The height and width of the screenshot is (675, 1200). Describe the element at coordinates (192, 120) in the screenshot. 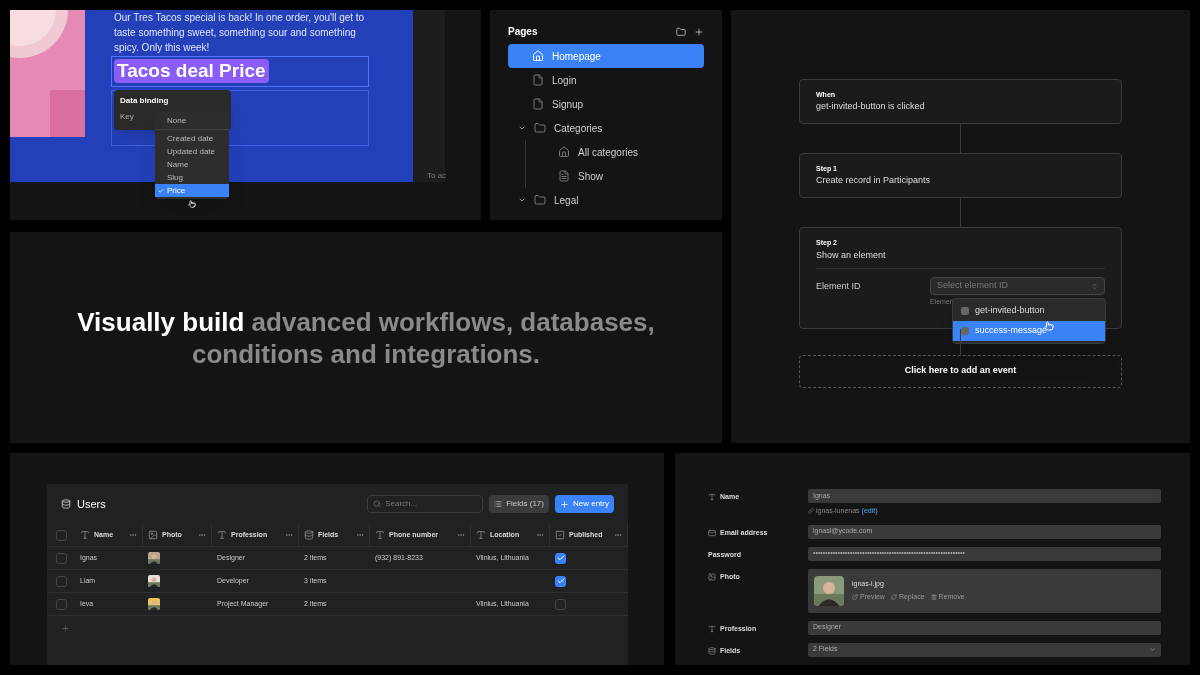

I see `menu-item: None` at that location.